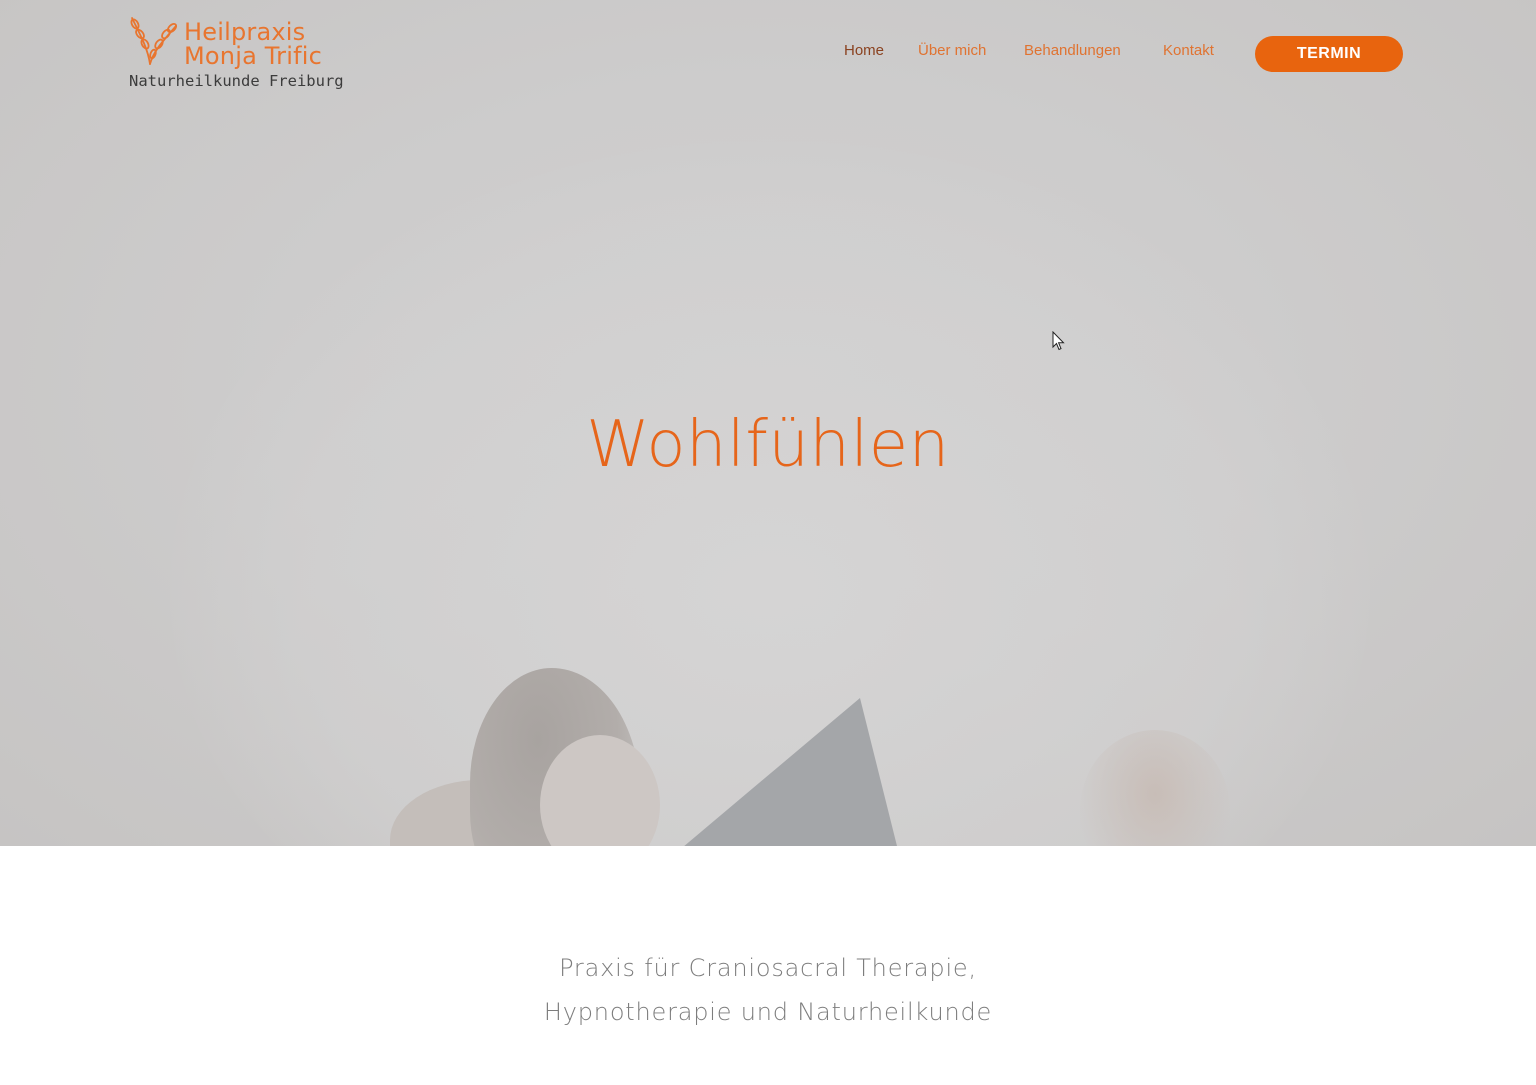 Image resolution: width=1536 pixels, height=1085 pixels. What do you see at coordinates (864, 50) in the screenshot?
I see `nav-item-home: Home` at bounding box center [864, 50].